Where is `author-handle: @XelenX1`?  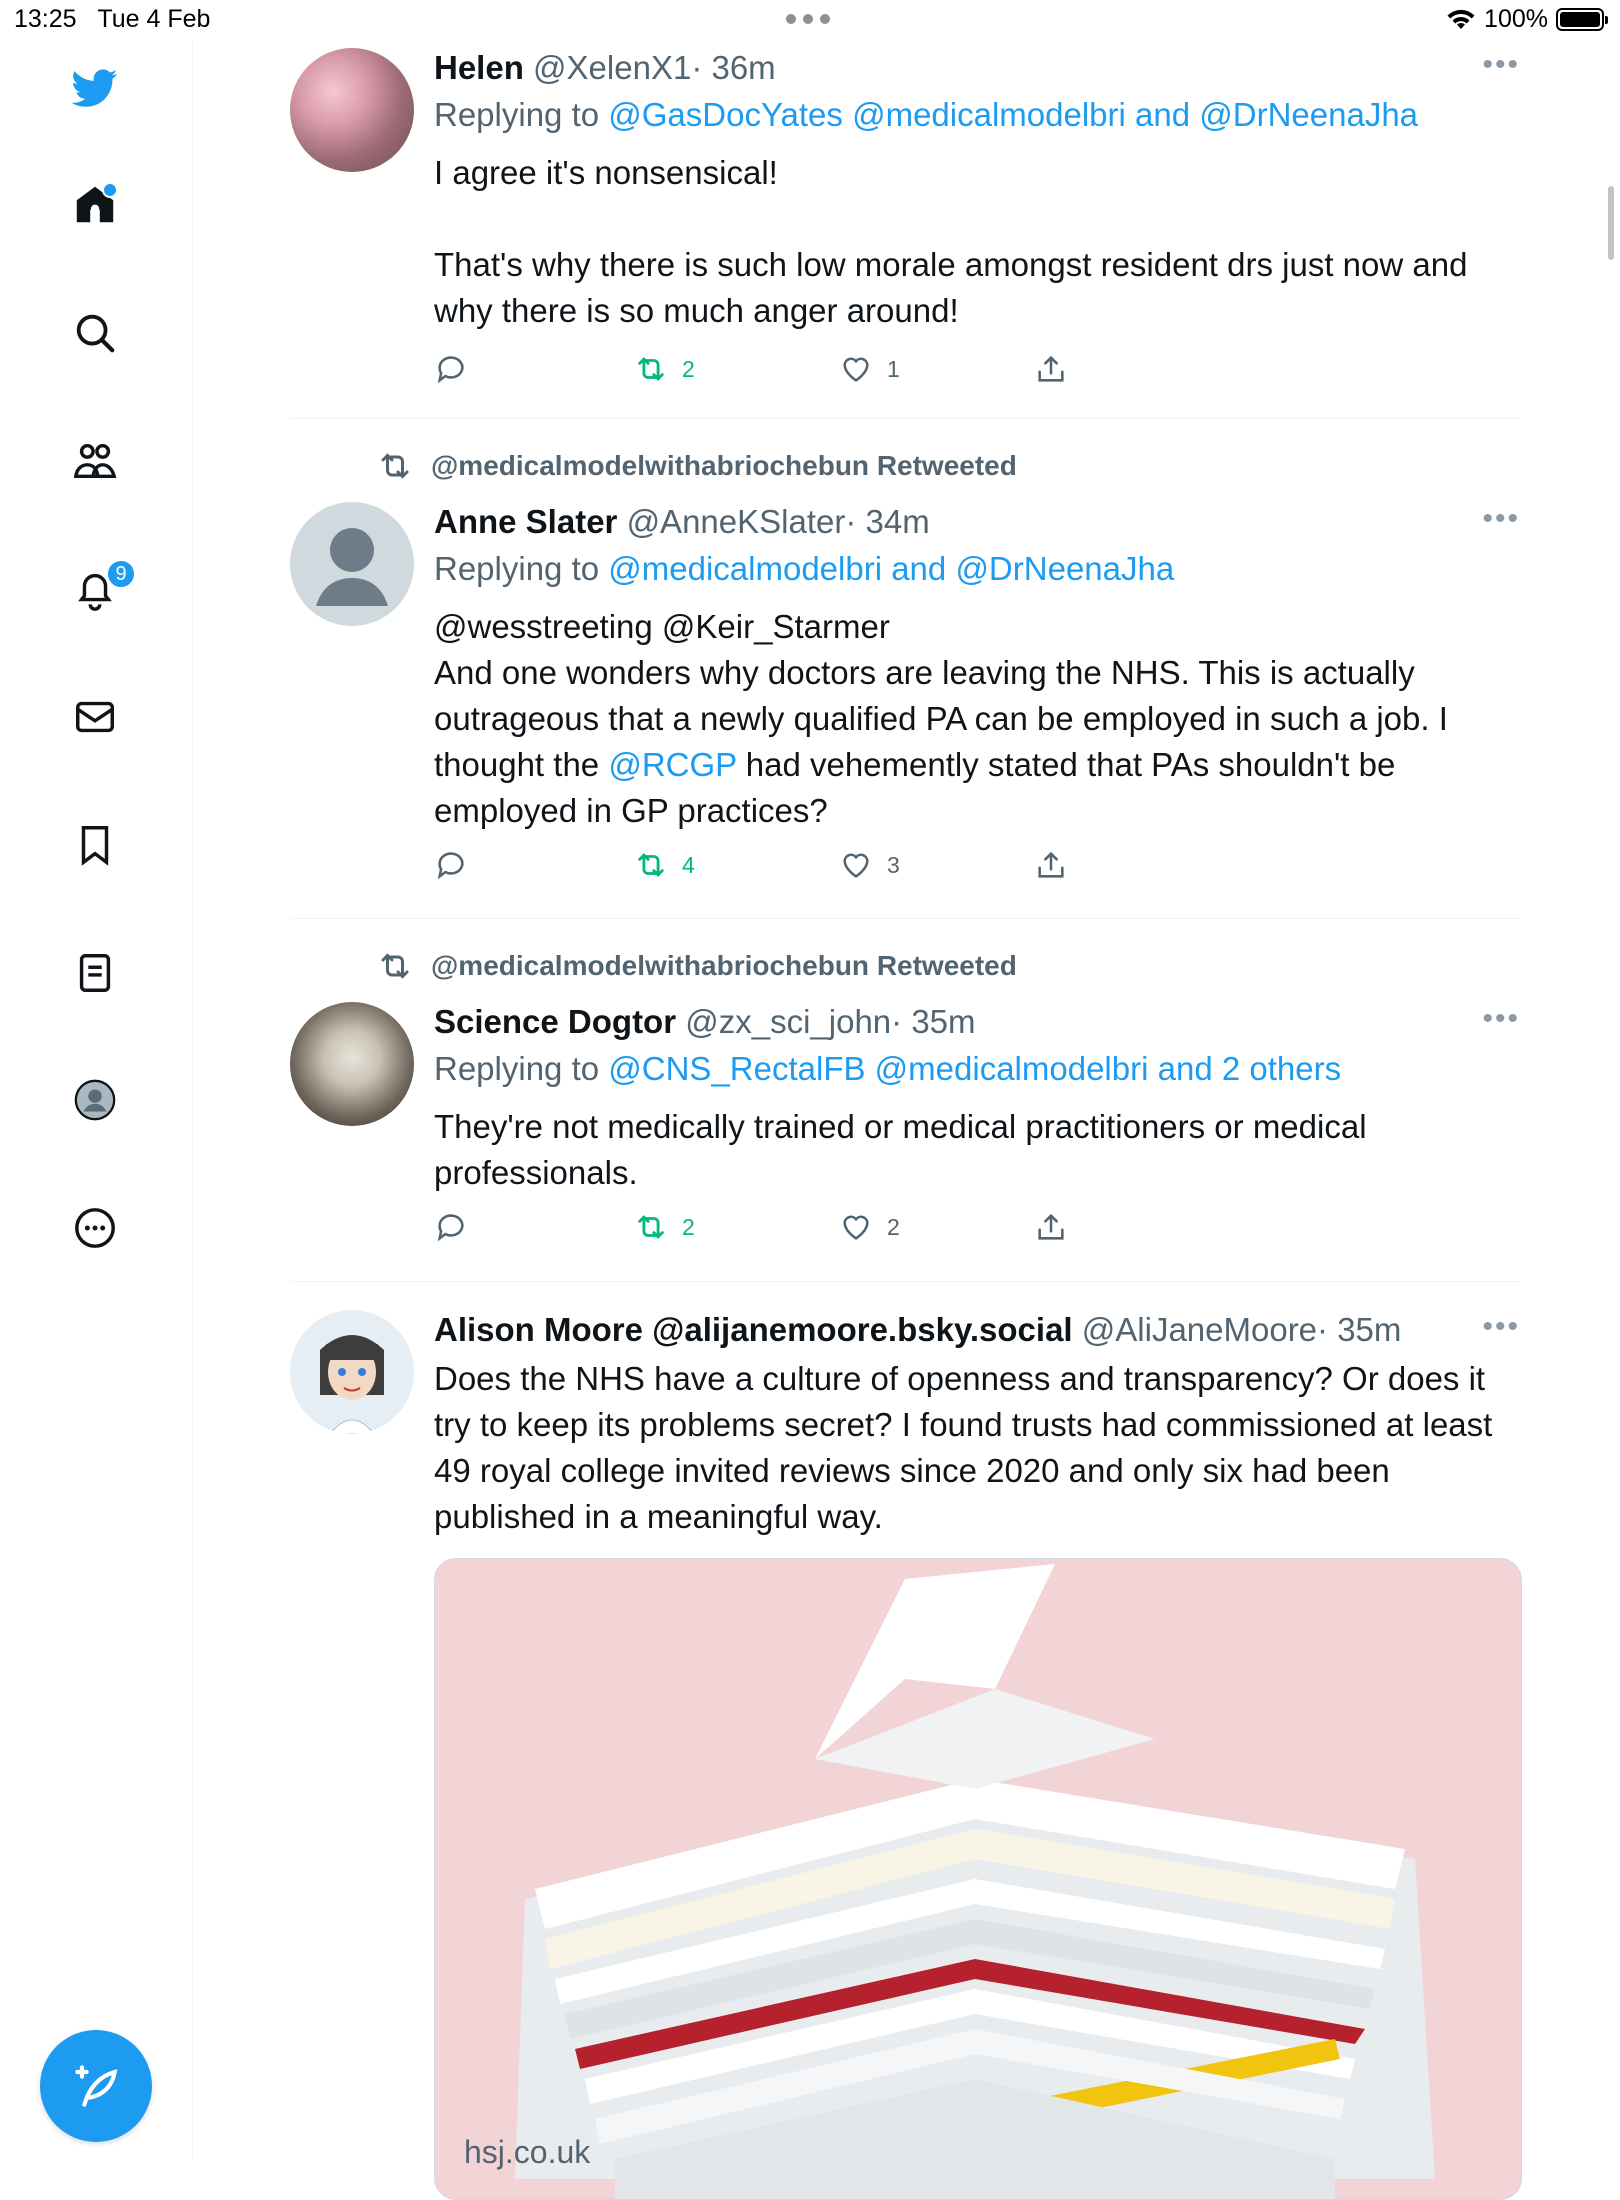 author-handle: @XelenX1 is located at coordinates (612, 67).